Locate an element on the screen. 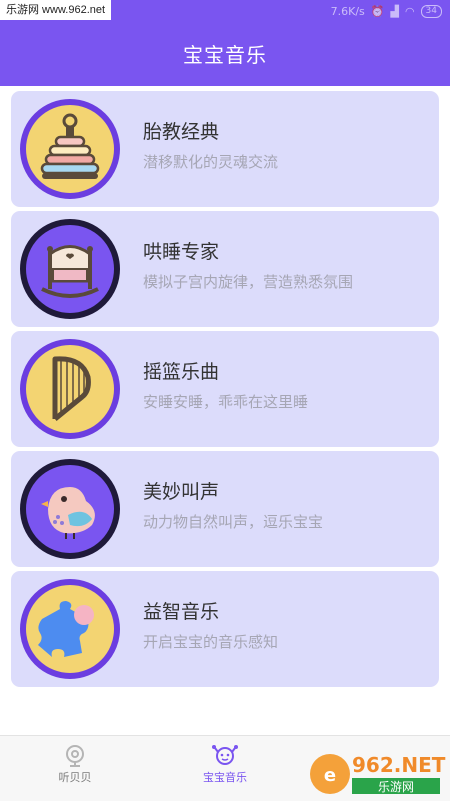  card-title: 美妙叫声 is located at coordinates (181, 492).